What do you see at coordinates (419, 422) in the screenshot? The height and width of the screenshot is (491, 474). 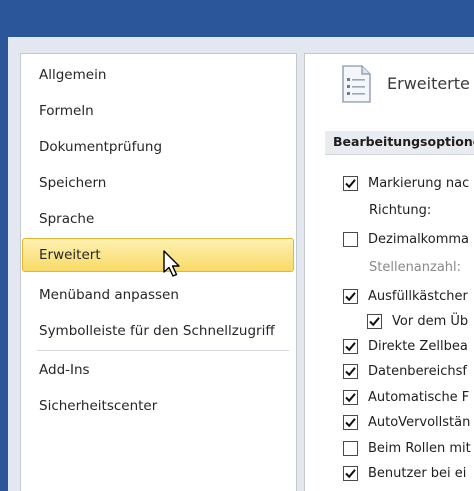 I see `option-label: AutoVervollstän` at bounding box center [419, 422].